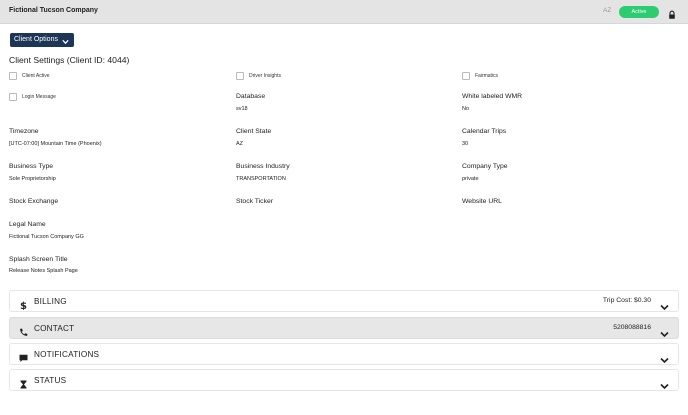 The image size is (688, 415). Describe the element at coordinates (465, 144) in the screenshot. I see `calendar-trips-value: 30` at that location.